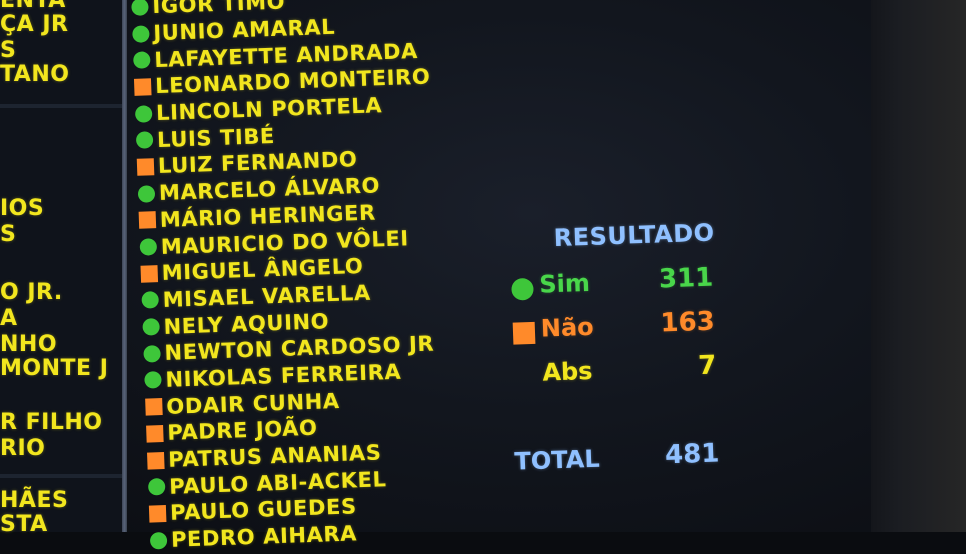 This screenshot has height=554, width=966. Describe the element at coordinates (686, 278) in the screenshot. I see `result-value-sim: 311` at that location.